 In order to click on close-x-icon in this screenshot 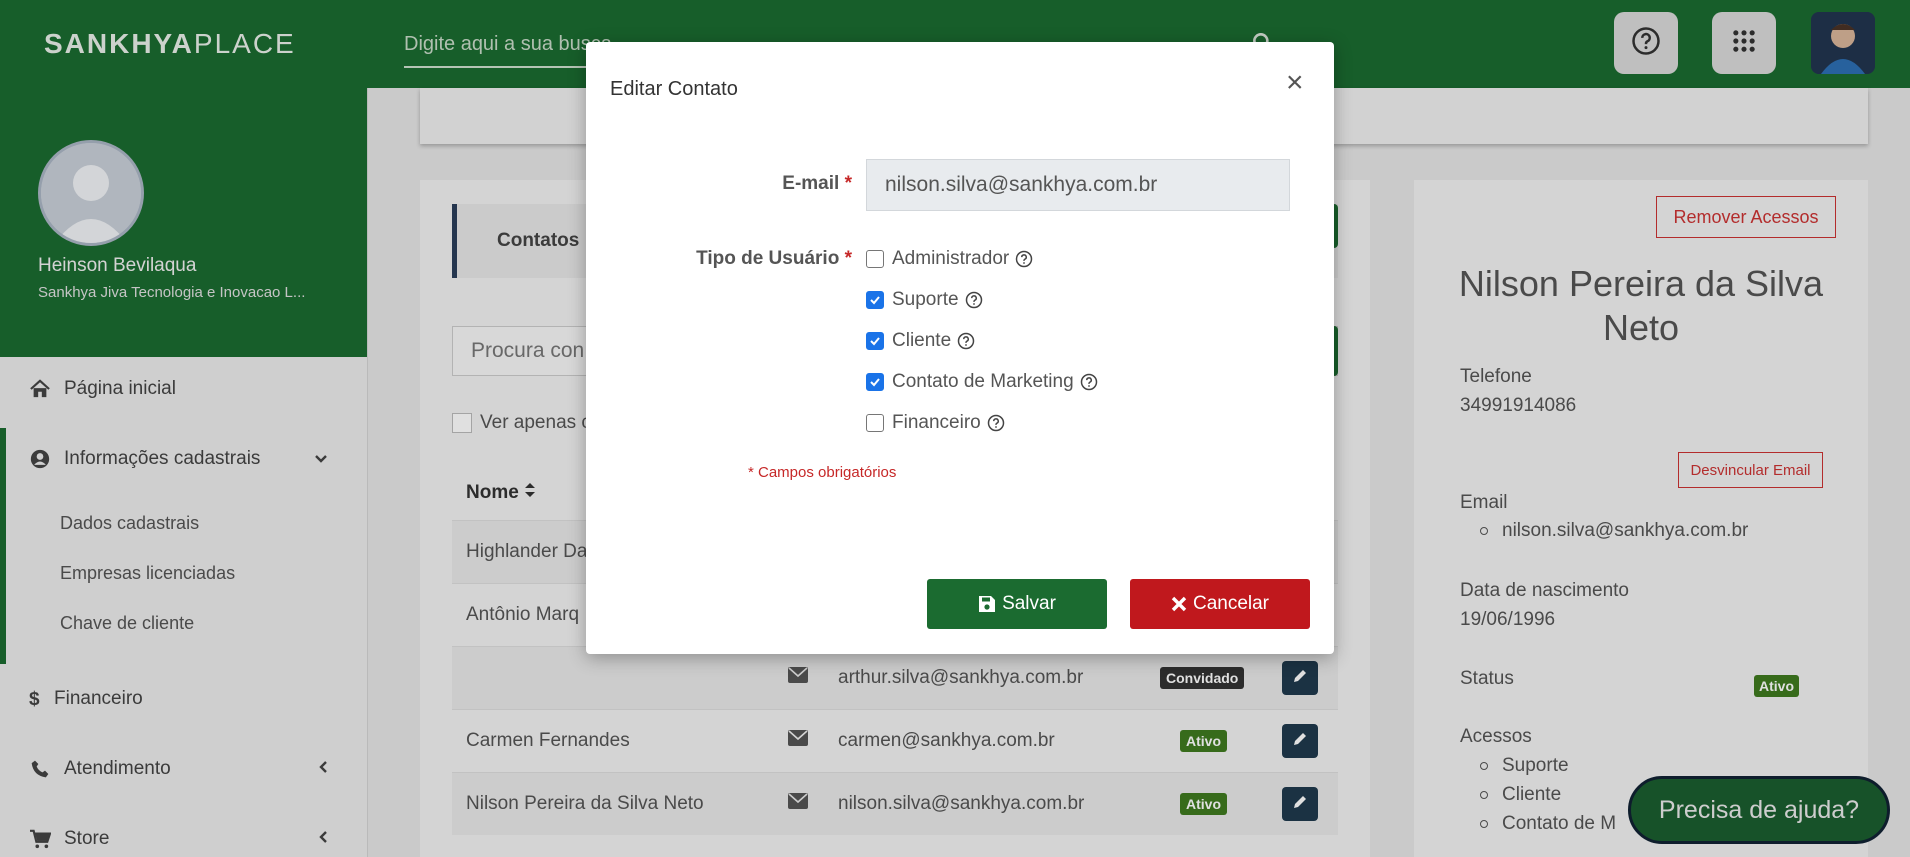, I will do `click(1179, 604)`.